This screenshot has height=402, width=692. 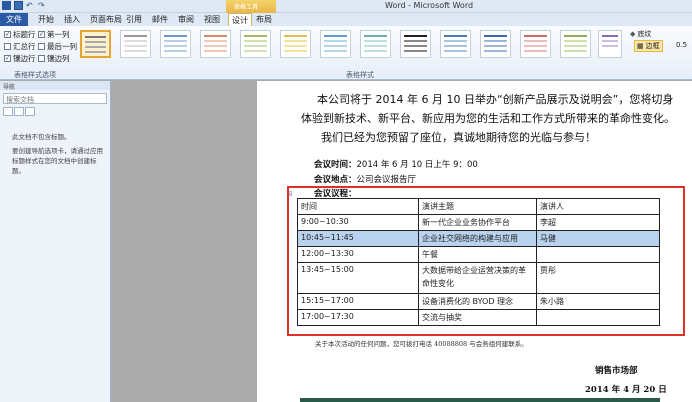 I want to click on tab-mailings: 邮件, so click(x=160, y=19).